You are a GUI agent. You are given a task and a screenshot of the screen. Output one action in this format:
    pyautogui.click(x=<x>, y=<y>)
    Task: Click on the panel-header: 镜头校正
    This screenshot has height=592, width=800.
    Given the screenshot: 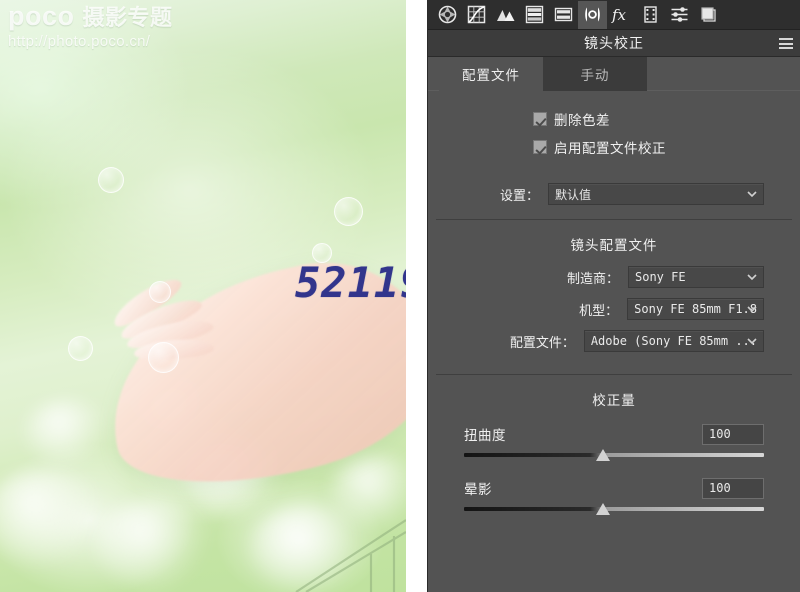 What is the action you would take?
    pyautogui.click(x=614, y=43)
    